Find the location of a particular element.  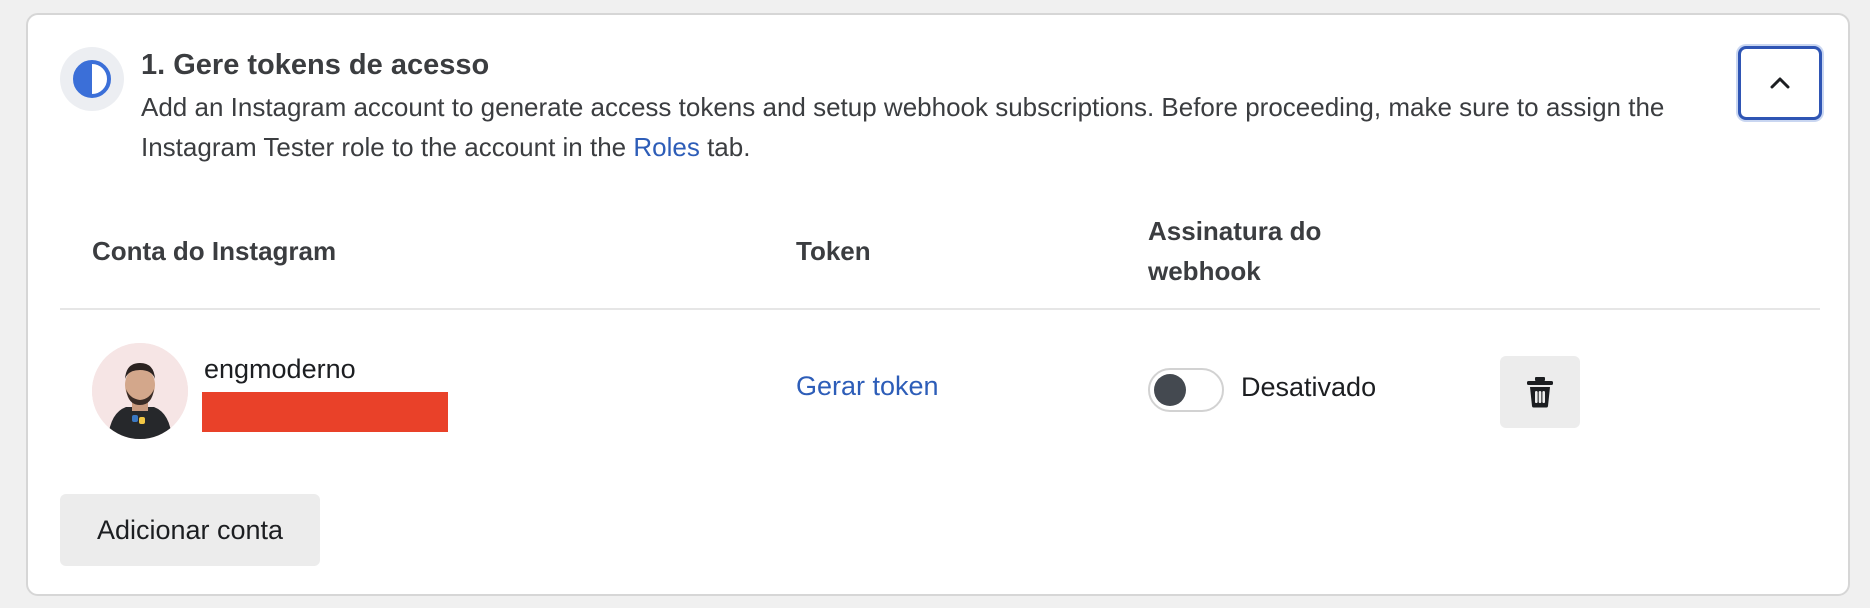

chevron-up-icon is located at coordinates (1780, 83).